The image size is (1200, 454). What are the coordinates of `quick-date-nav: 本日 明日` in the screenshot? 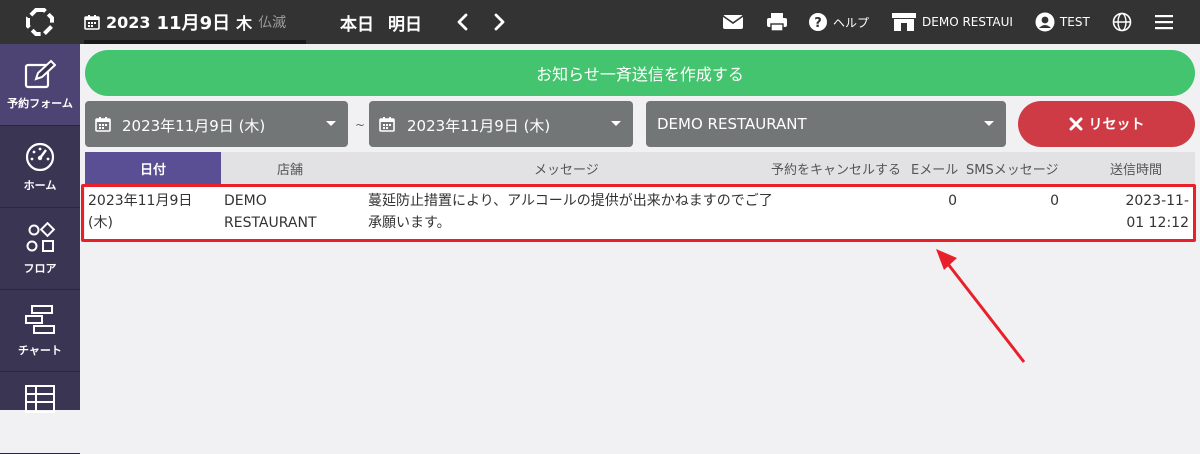 It's located at (381, 22).